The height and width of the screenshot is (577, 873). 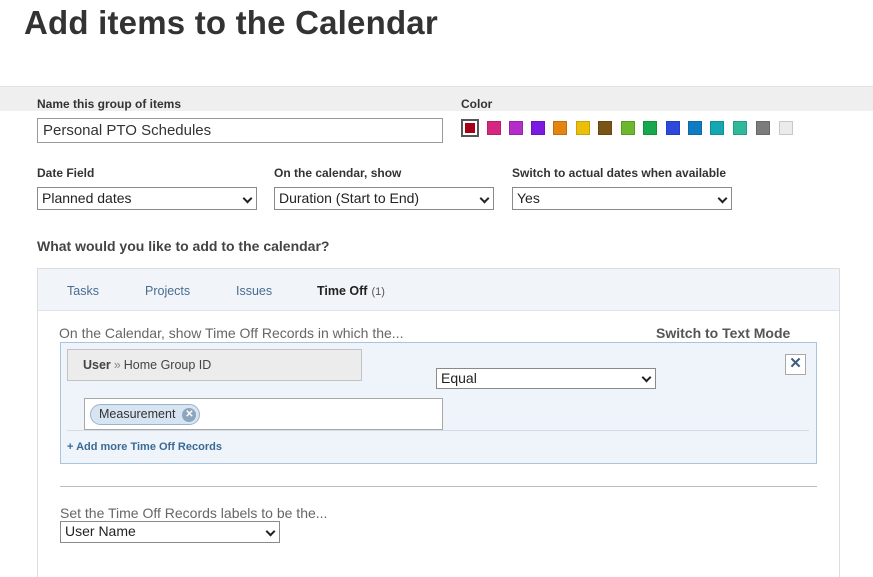 I want to click on labels-select: User Name, so click(x=170, y=532).